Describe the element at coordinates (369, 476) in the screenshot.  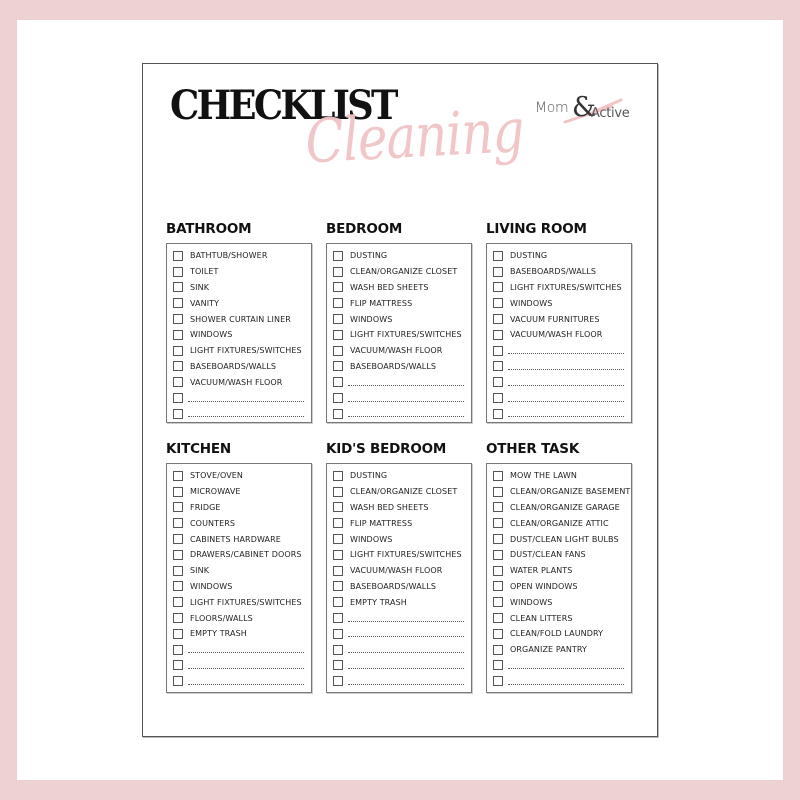
I see `checklist-item-label: DUSTING` at that location.